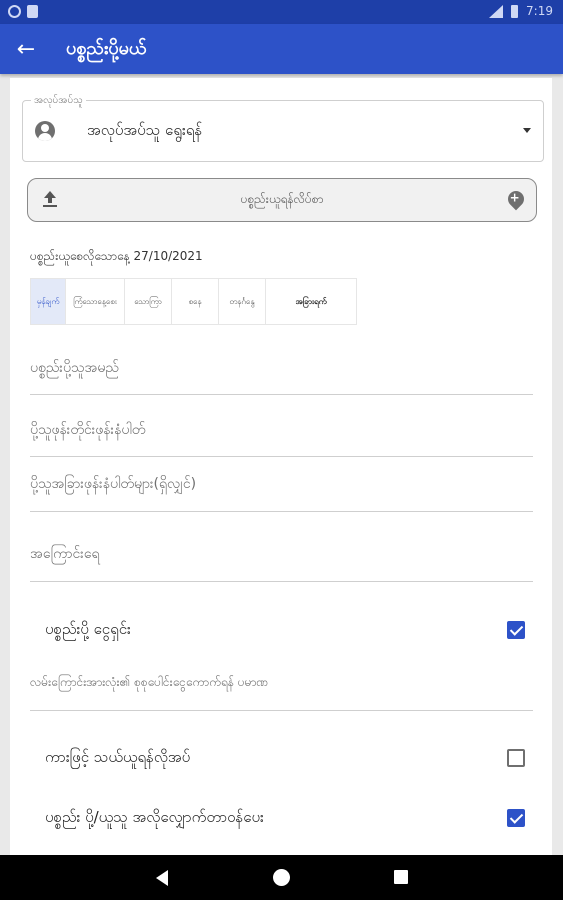 The image size is (563, 900). What do you see at coordinates (116, 256) in the screenshot?
I see `pickup-date-text: ပစ္စည်းယူစေလိုသောနေ့ 27/10/2021` at bounding box center [116, 256].